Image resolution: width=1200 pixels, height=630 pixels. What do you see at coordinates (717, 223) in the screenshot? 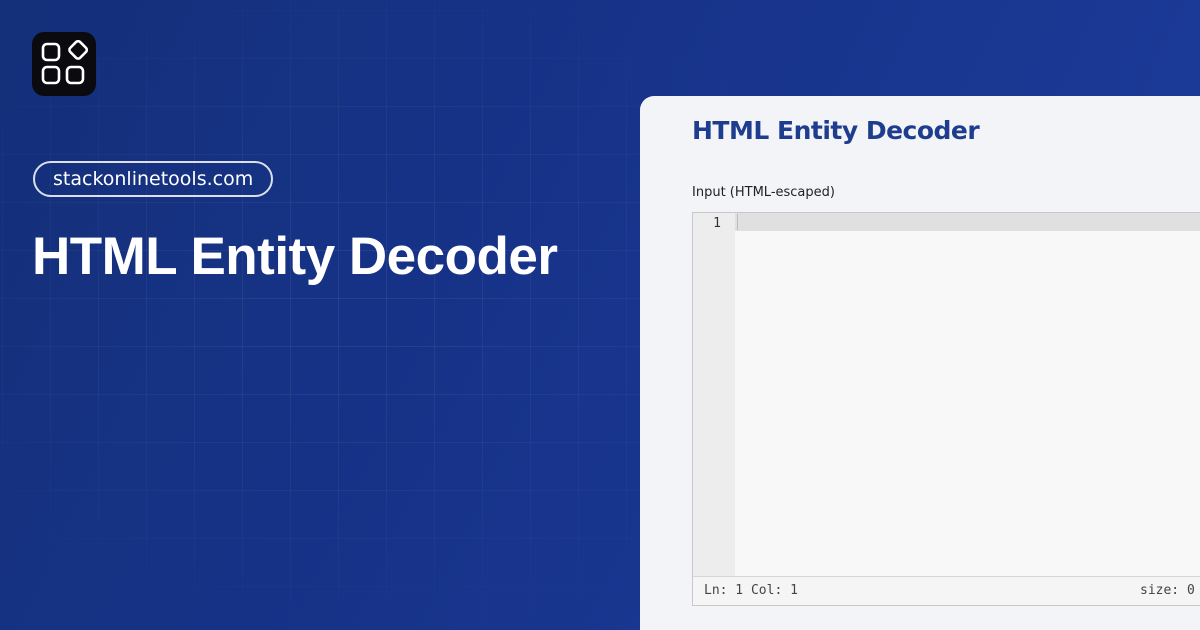
I see `line-number: 1` at bounding box center [717, 223].